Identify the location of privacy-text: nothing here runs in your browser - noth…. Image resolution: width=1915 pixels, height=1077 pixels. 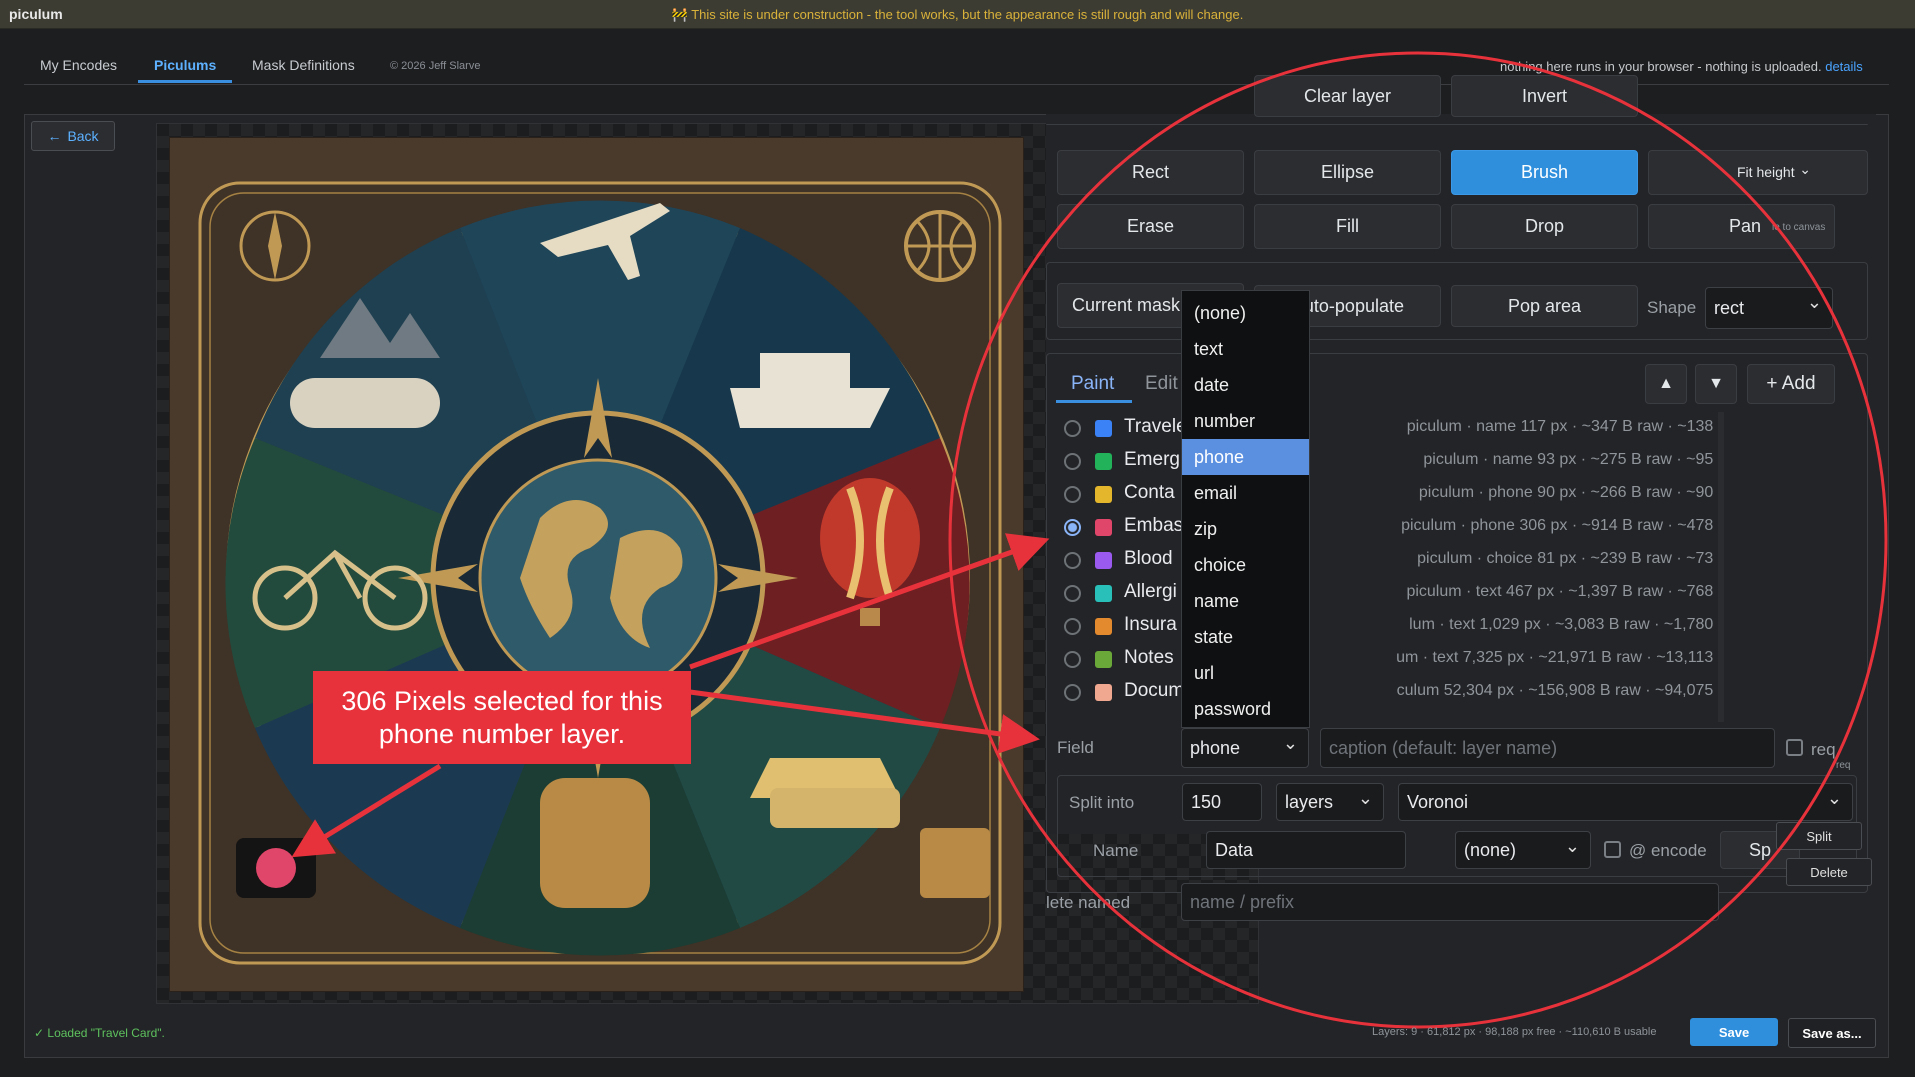
(1661, 66).